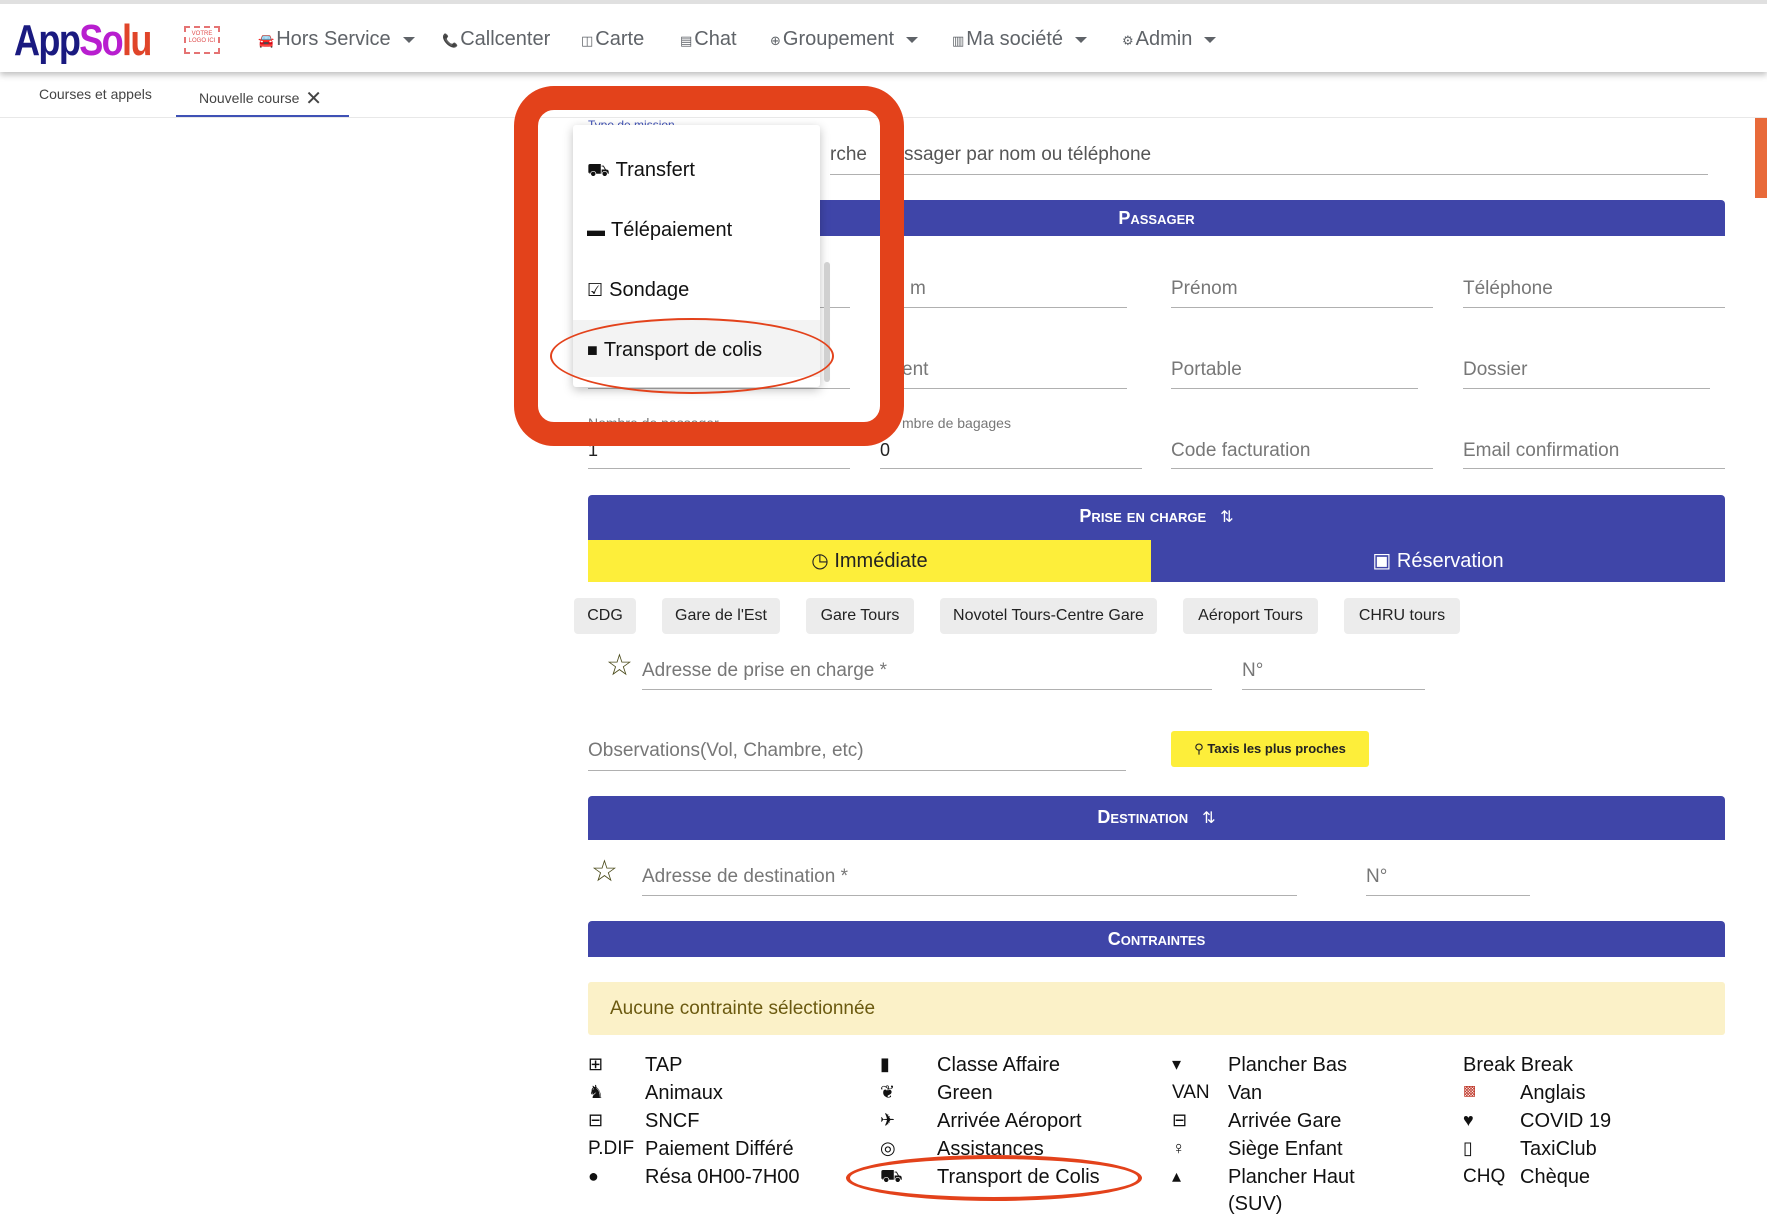  Describe the element at coordinates (956, 423) in the screenshot. I see `nb-bagages-label: mbre de bagages` at that location.